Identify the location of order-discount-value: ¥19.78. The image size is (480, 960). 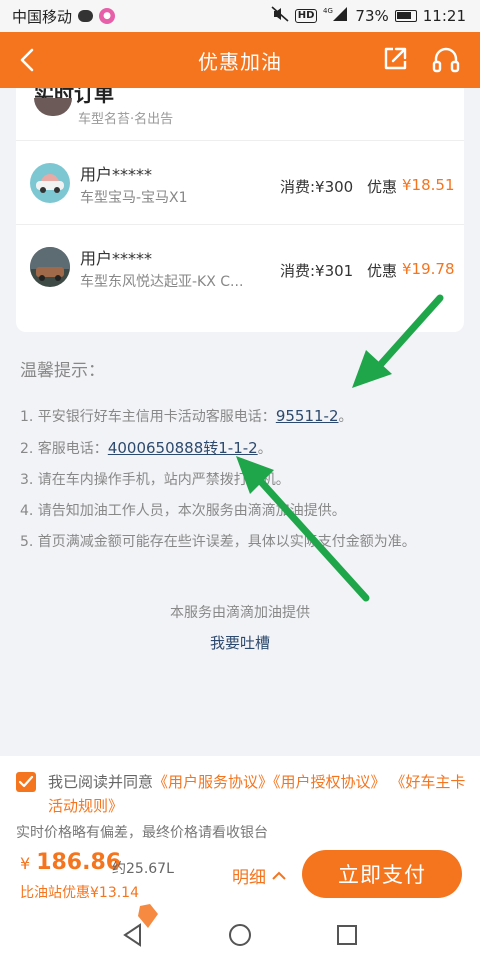
(428, 269).